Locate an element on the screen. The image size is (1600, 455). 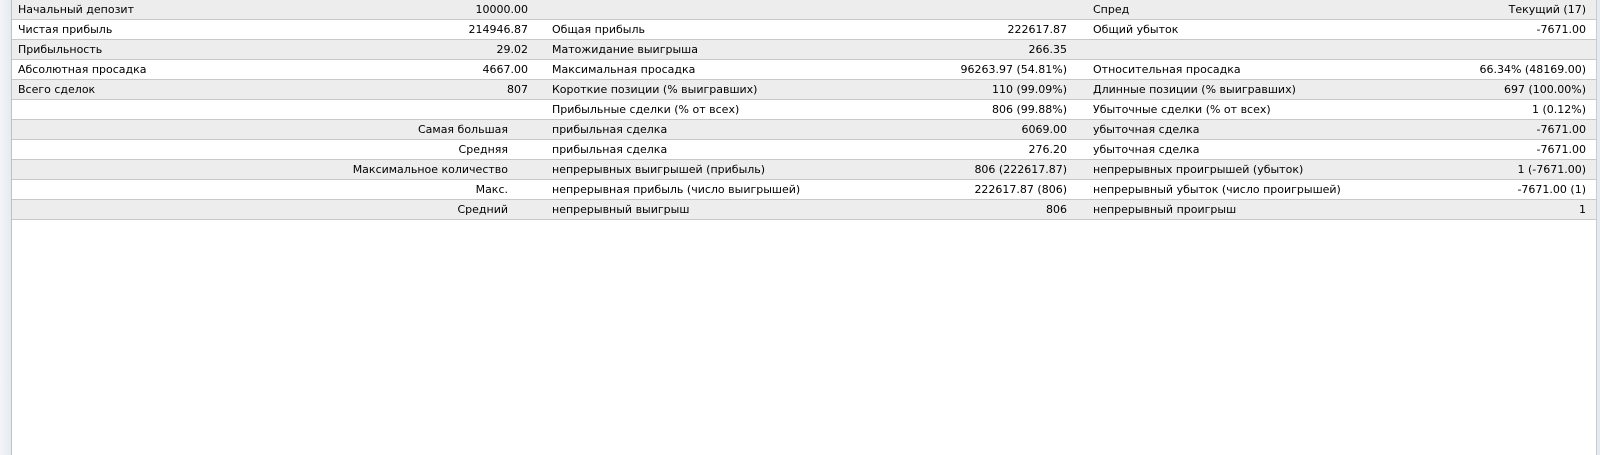
row-label: Начальный депозит is located at coordinates (76, 9).